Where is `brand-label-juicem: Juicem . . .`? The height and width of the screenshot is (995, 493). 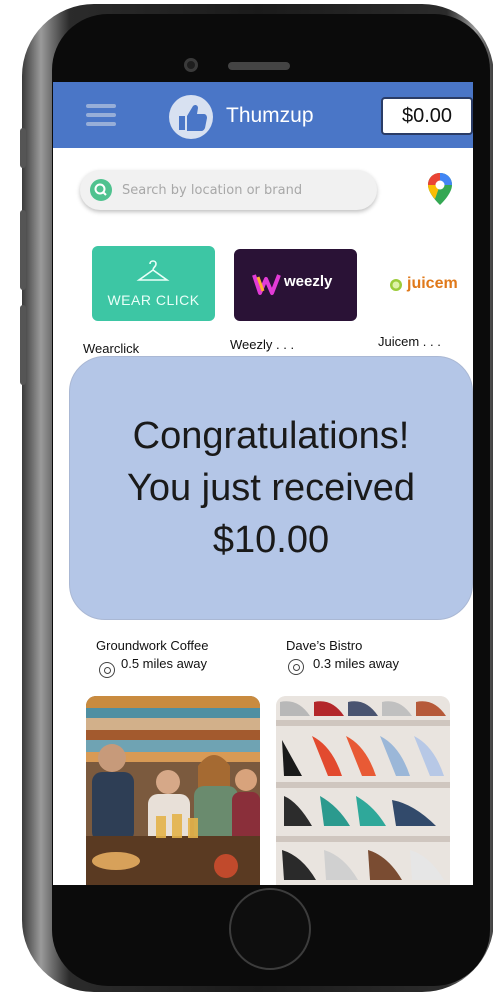 brand-label-juicem: Juicem . . . is located at coordinates (409, 341).